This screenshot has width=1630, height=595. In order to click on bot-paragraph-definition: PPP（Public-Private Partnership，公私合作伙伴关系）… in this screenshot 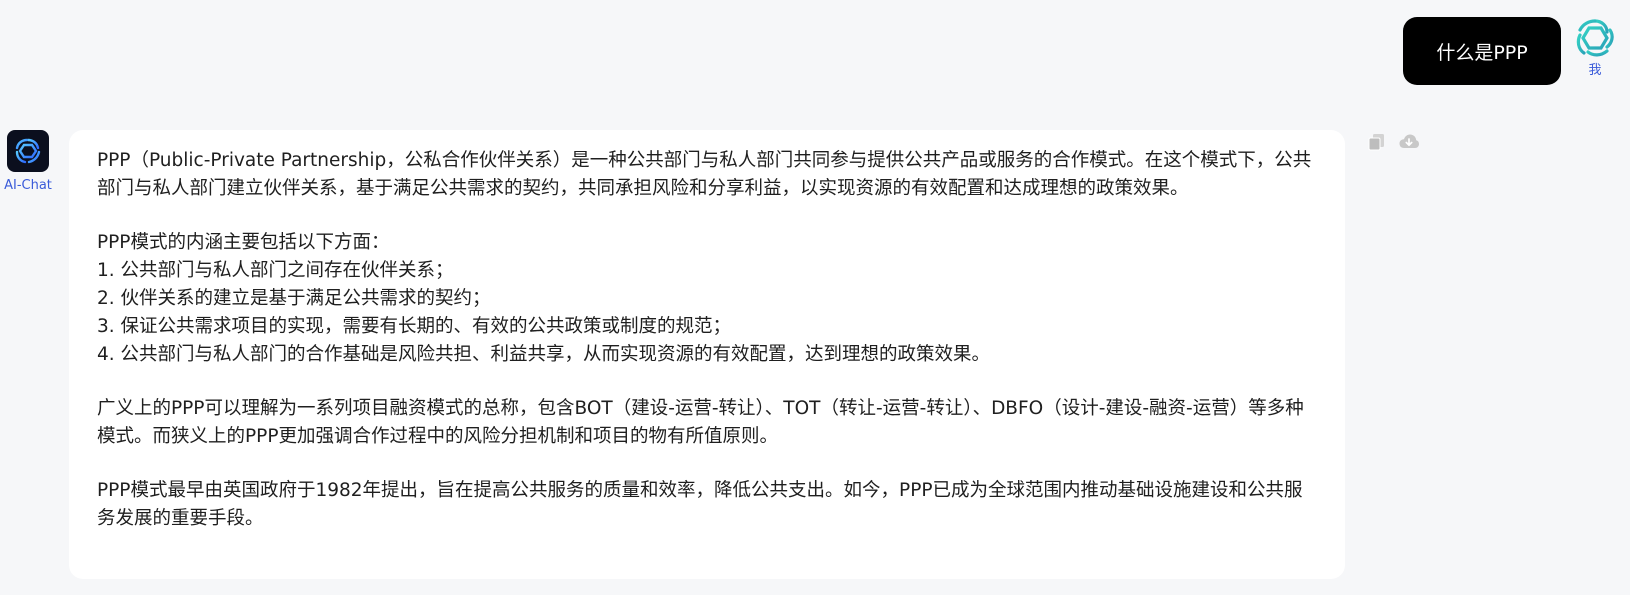, I will do `click(704, 174)`.